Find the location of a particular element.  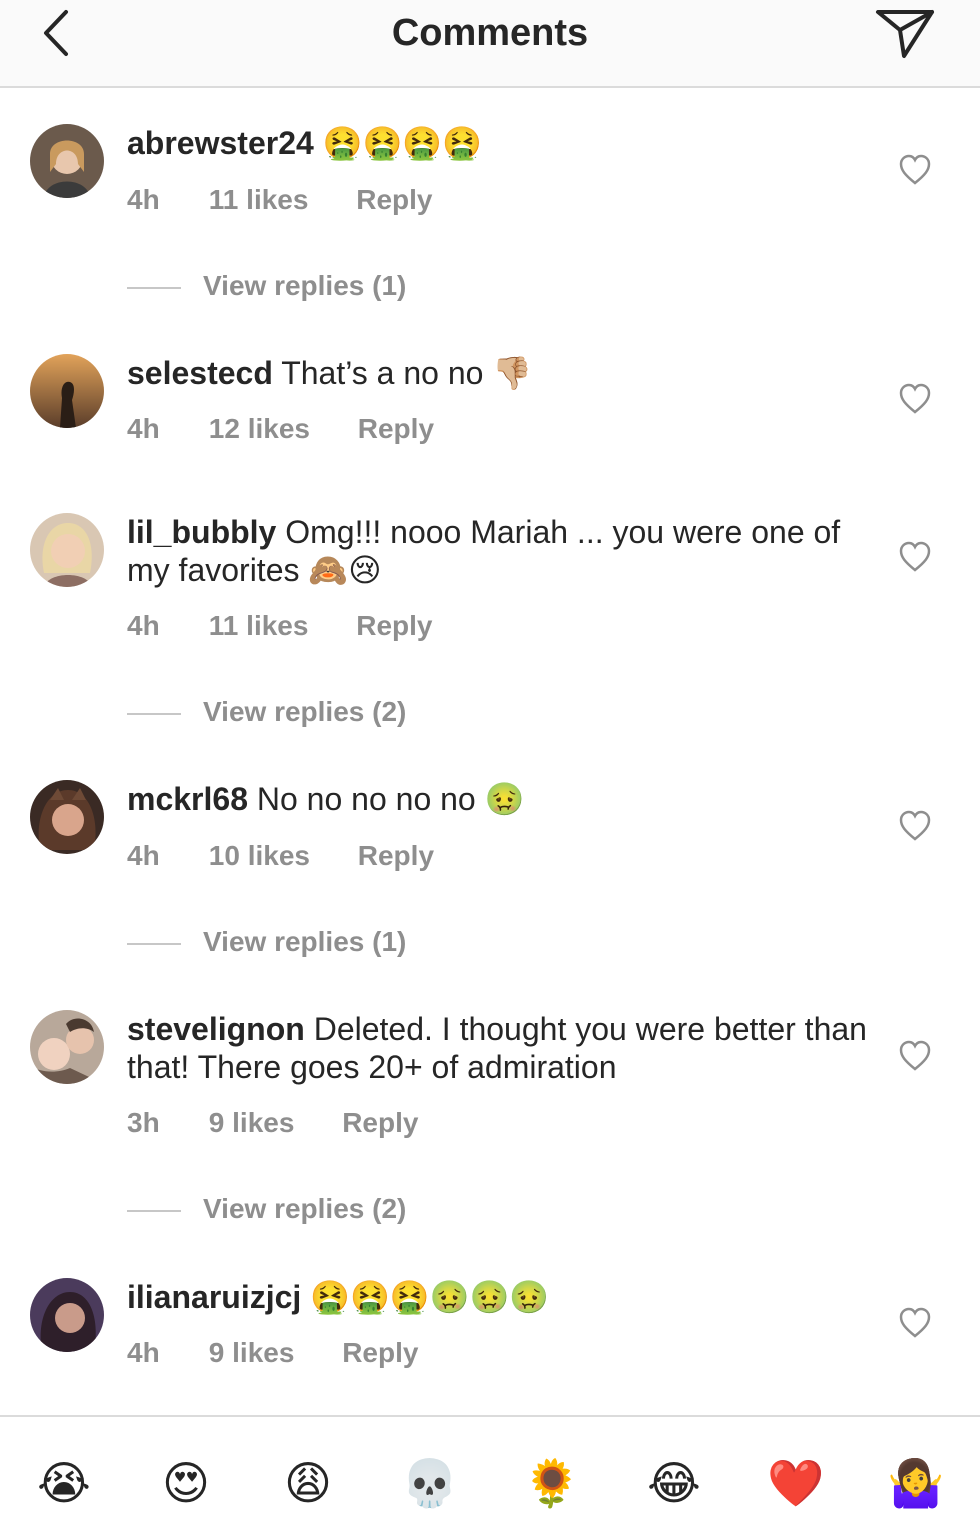

emoji-woman-shrugging: 🤷‍♀️ is located at coordinates (916, 1483).